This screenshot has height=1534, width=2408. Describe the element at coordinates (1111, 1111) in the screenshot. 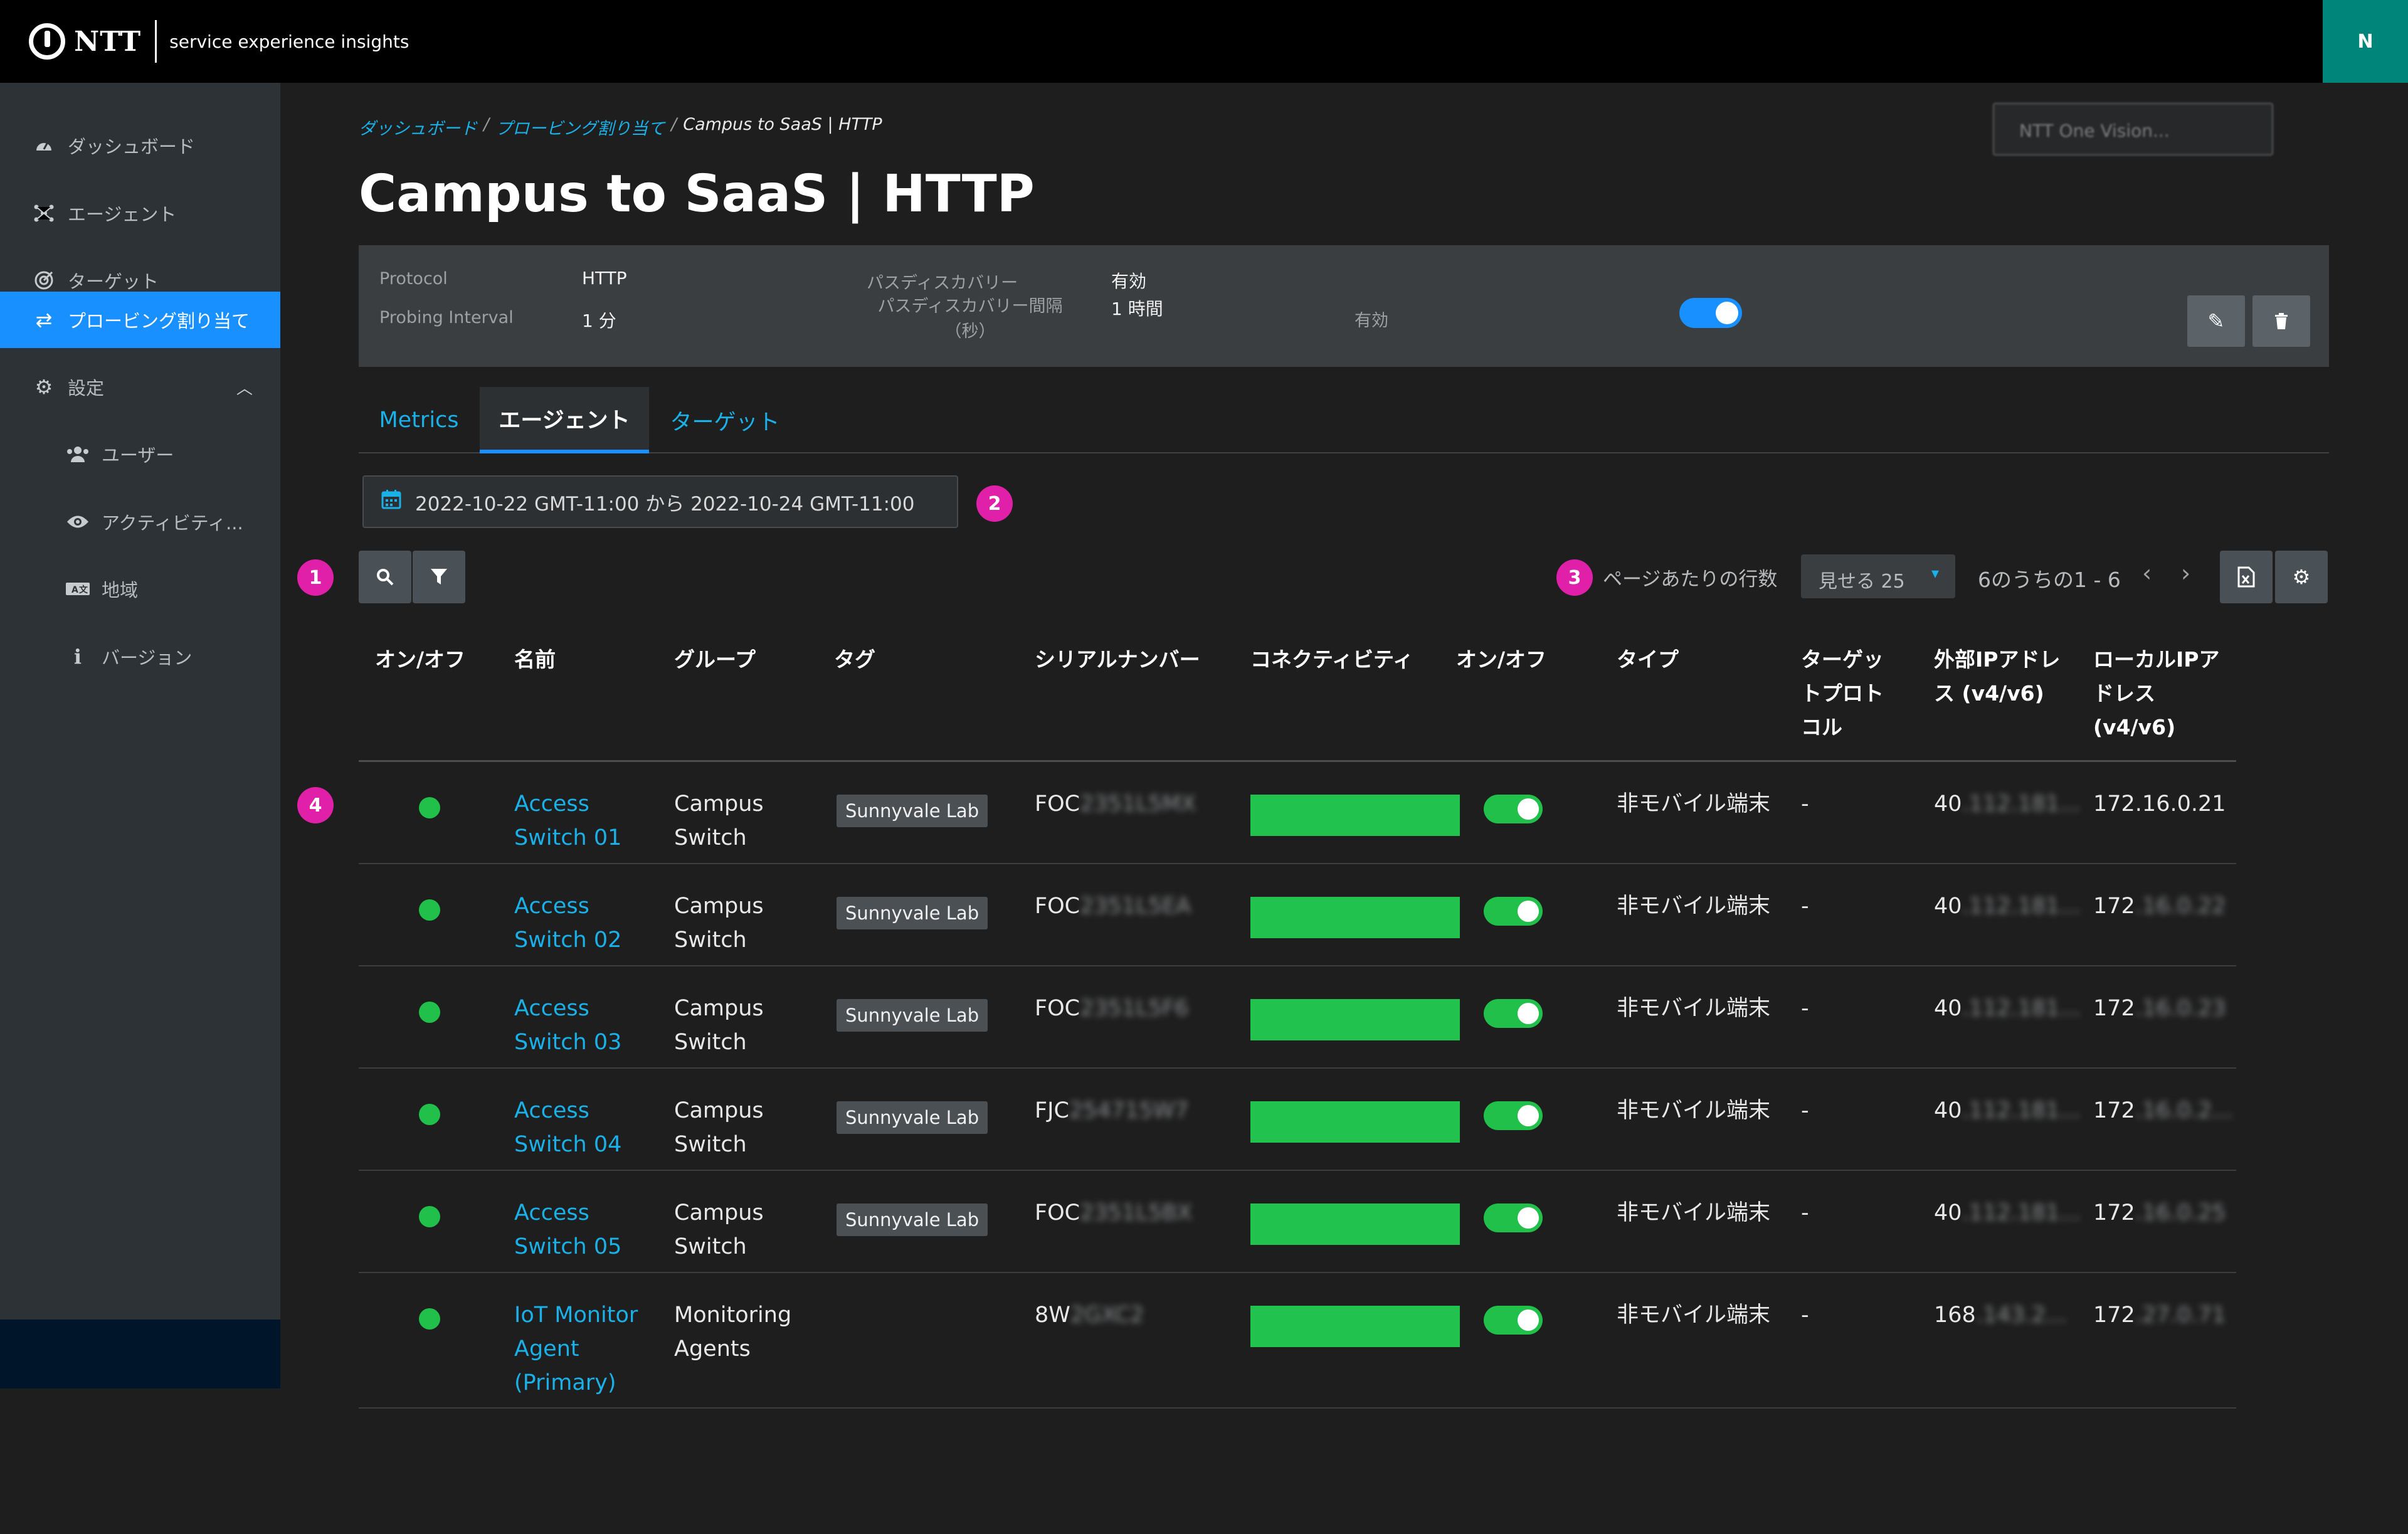

I see `agent-serial: FJC254715W7` at that location.